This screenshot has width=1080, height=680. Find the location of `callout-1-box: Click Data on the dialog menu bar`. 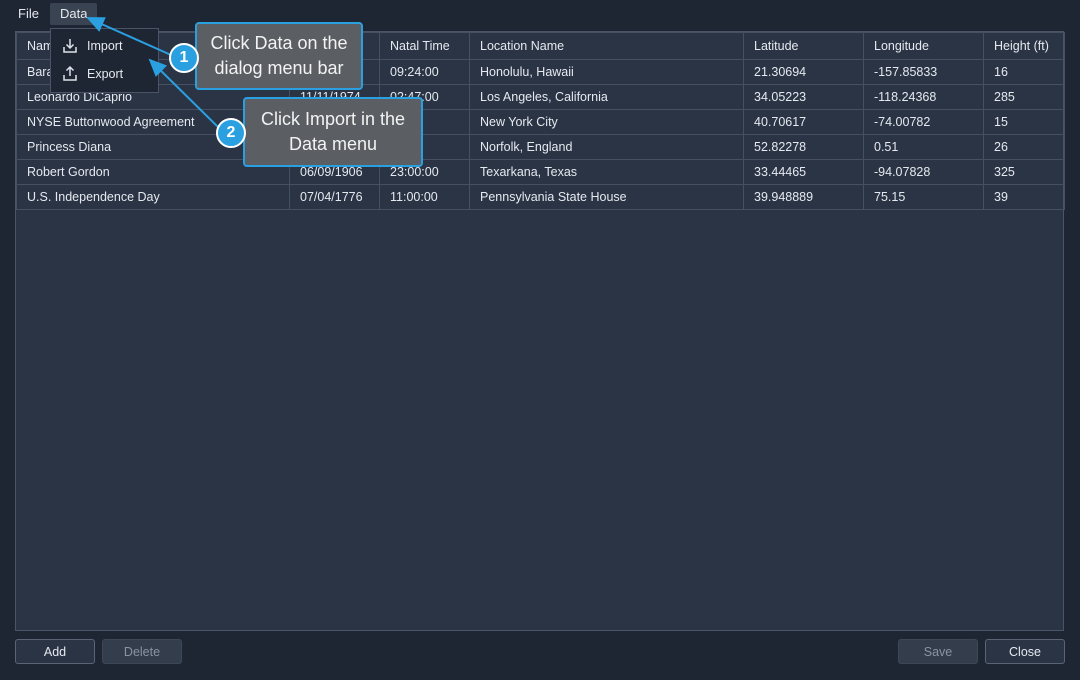

callout-1-box: Click Data on the dialog menu bar is located at coordinates (279, 56).